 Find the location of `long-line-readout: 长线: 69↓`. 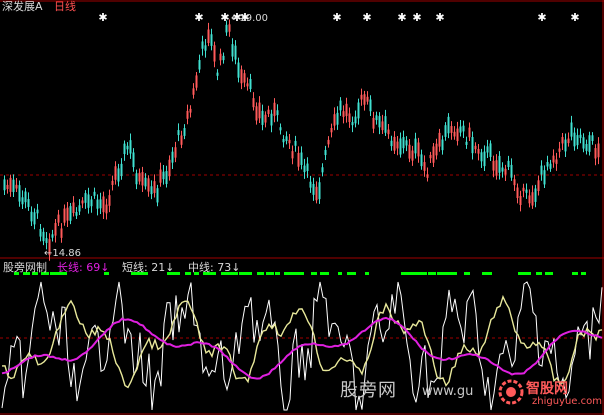

long-line-readout: 长线: 69↓ is located at coordinates (83, 268).